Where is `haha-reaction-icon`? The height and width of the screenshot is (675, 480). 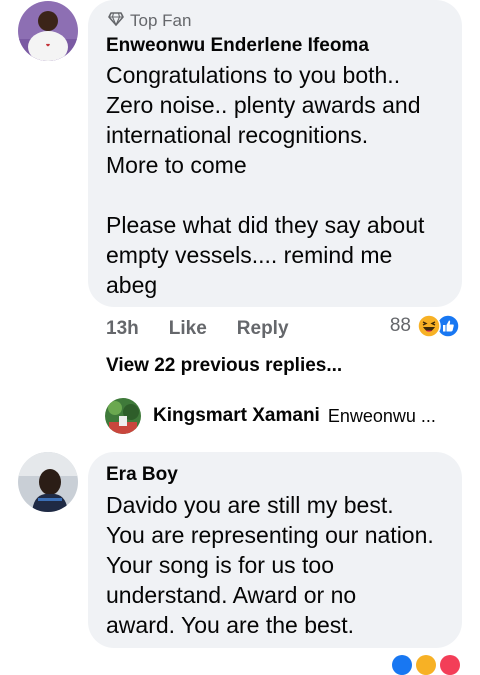
haha-reaction-icon is located at coordinates (429, 326).